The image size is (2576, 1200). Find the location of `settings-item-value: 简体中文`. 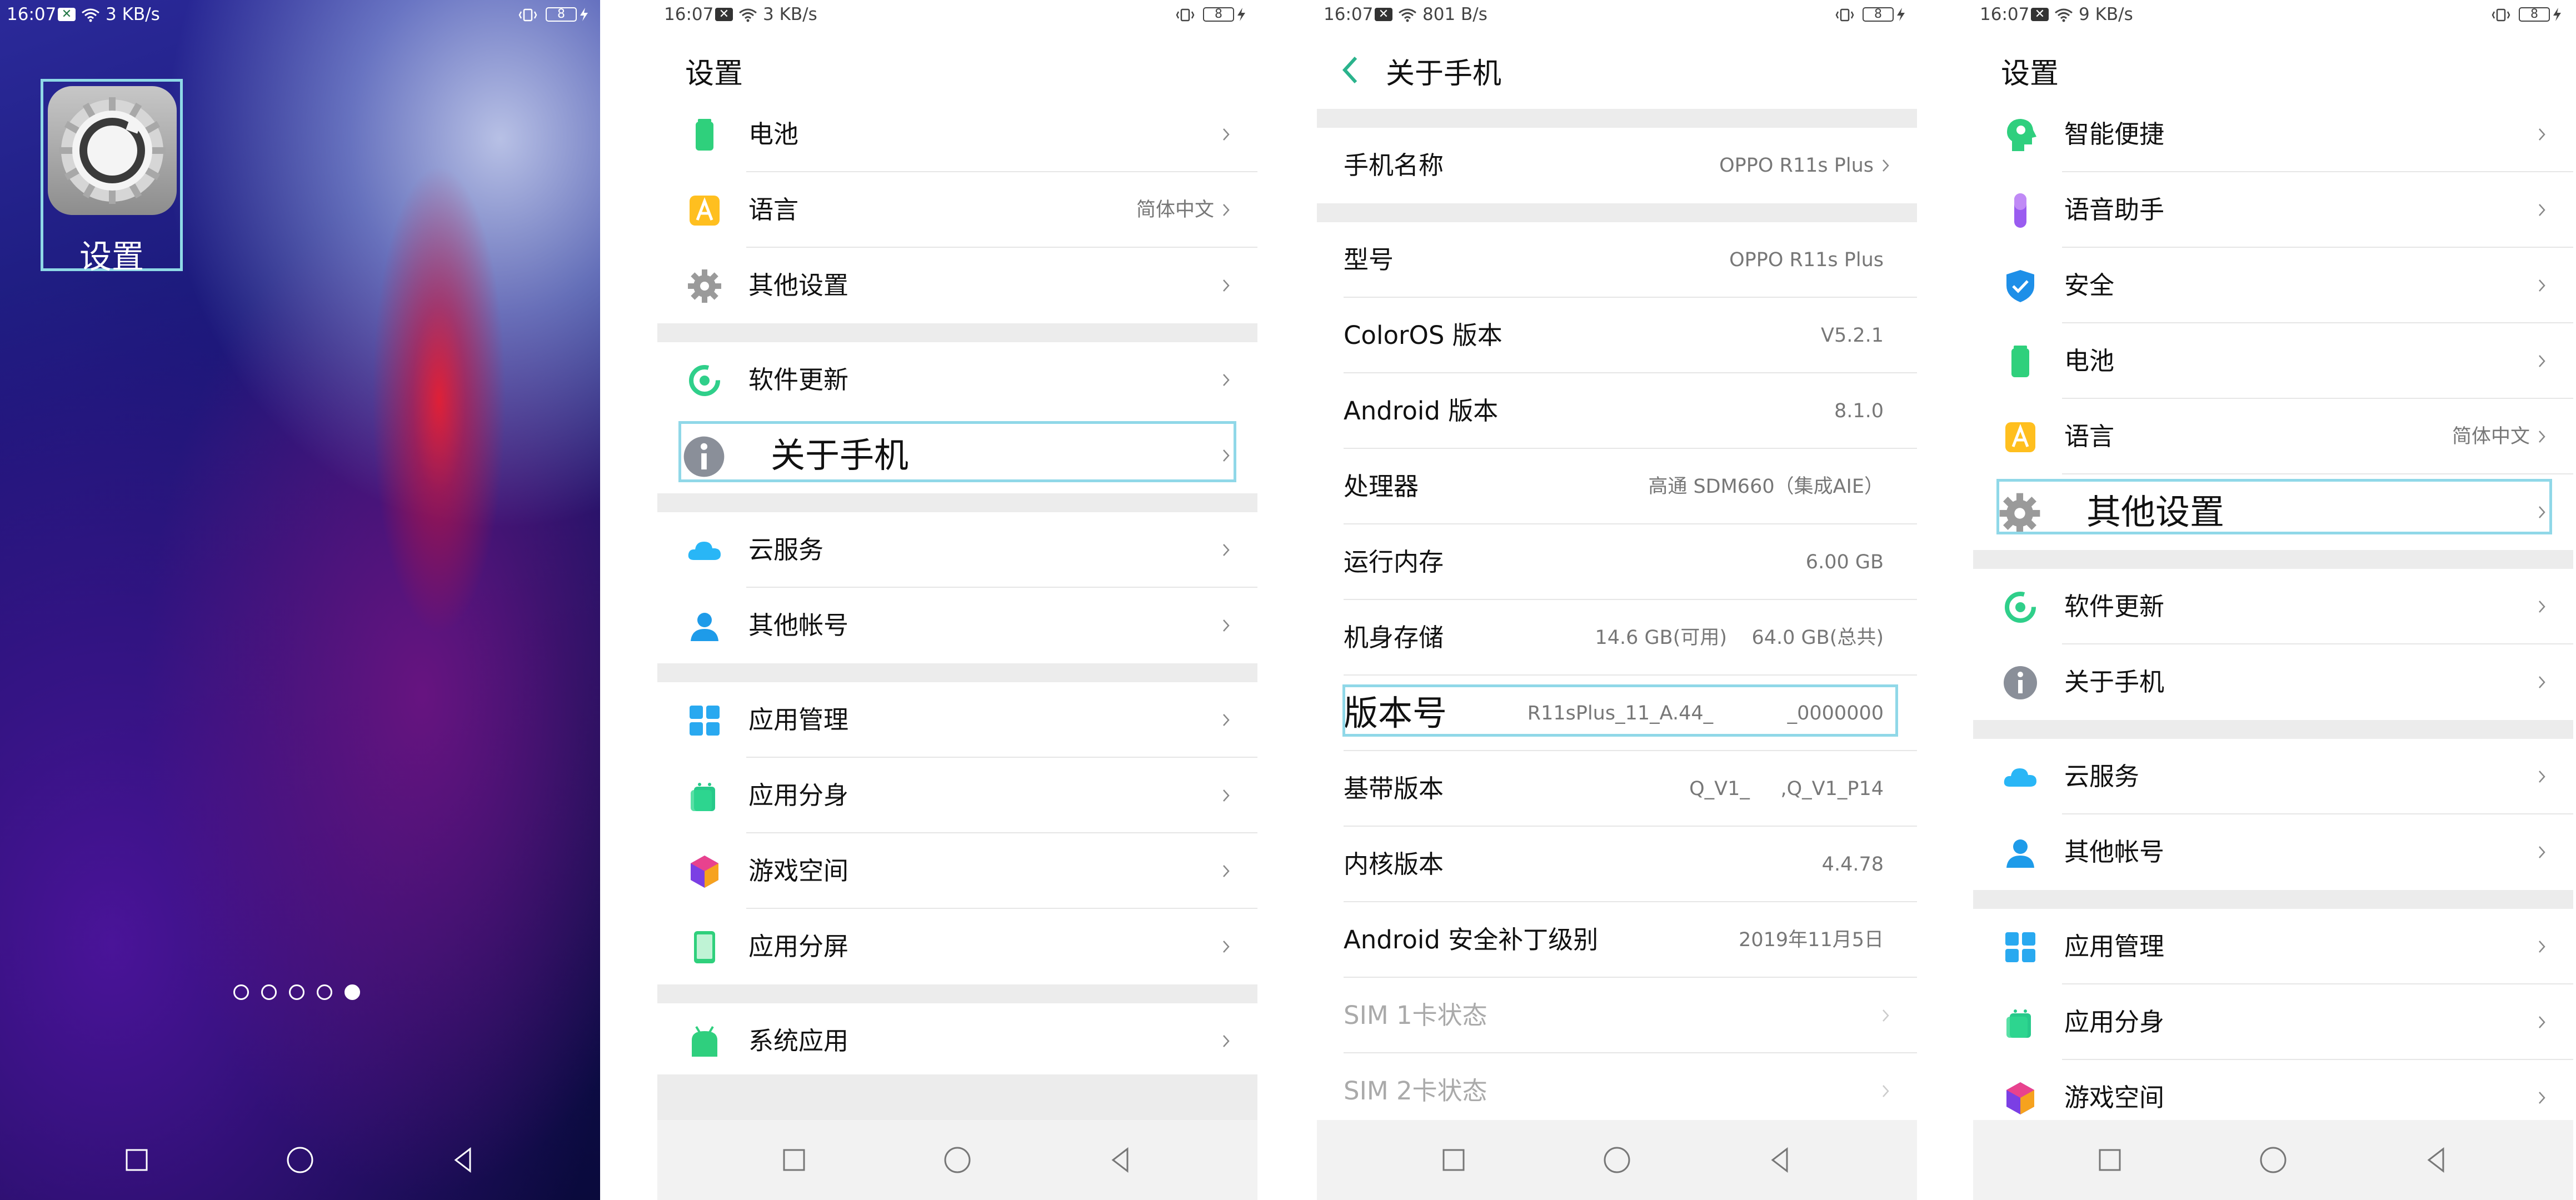

settings-item-value: 简体中文 is located at coordinates (1175, 210).